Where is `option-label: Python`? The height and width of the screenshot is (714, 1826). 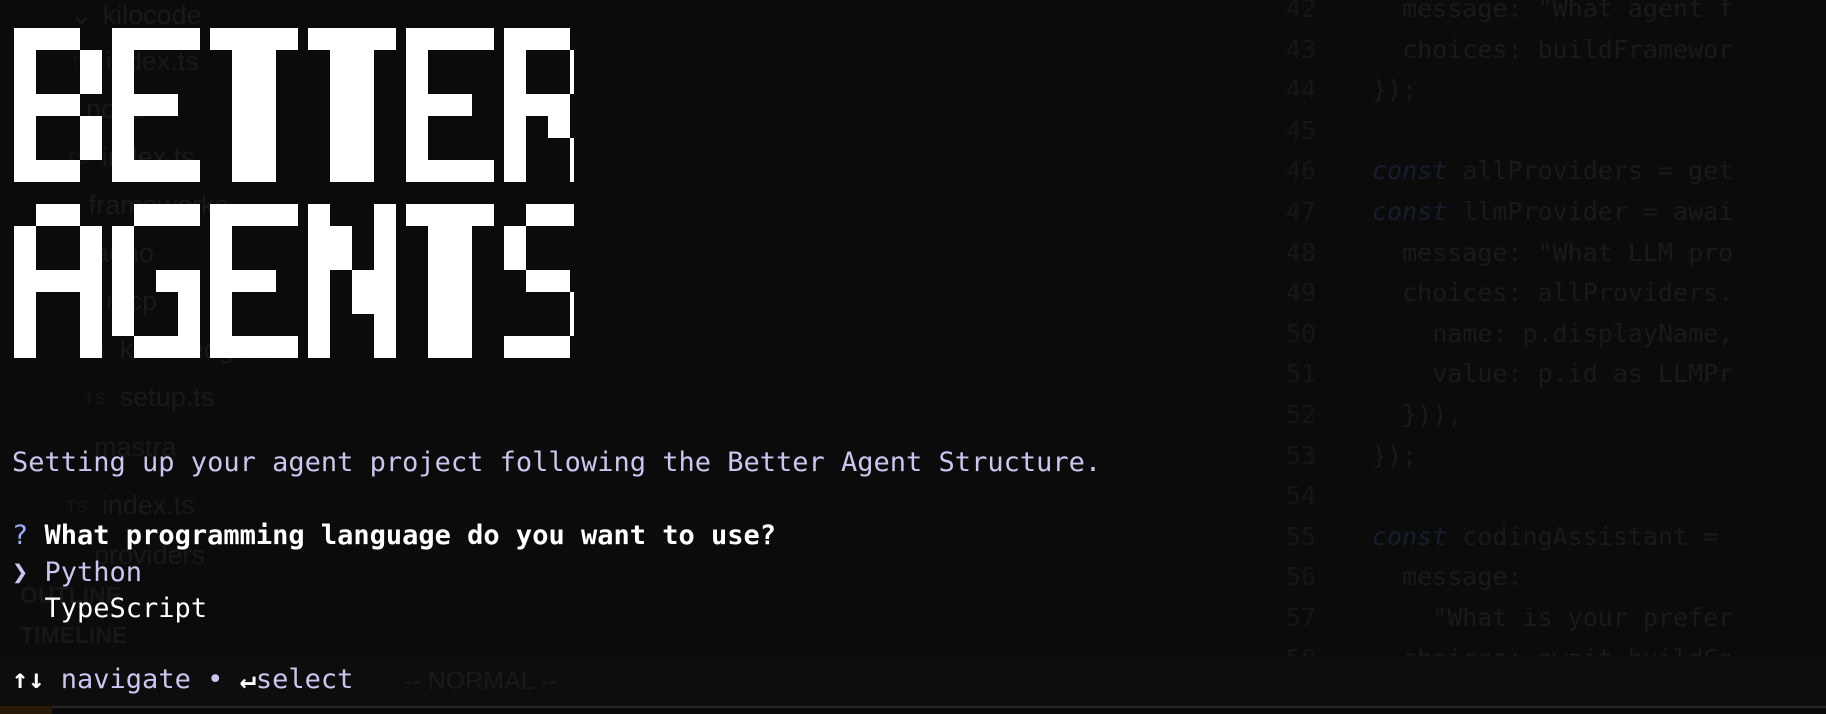
option-label: Python is located at coordinates (93, 572).